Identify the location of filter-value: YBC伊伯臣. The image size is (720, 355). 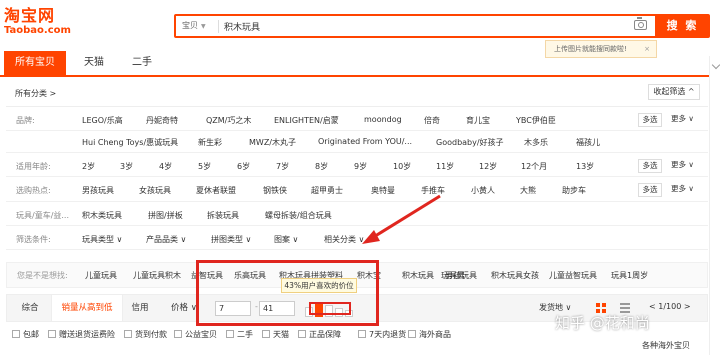
(536, 120).